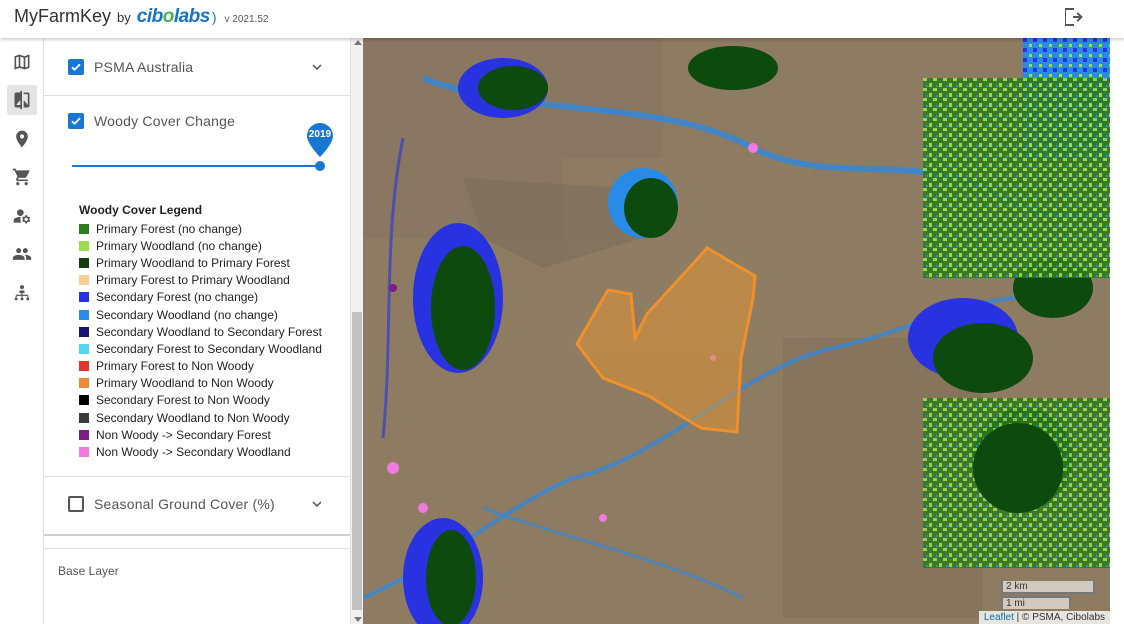  I want to click on legend-label: Primary Woodland to Non Woody, so click(185, 383).